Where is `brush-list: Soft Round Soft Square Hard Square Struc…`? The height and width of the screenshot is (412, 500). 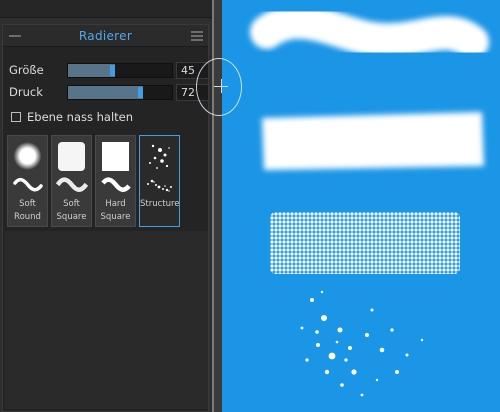 brush-list: Soft Round Soft Square Hard Square Struc… is located at coordinates (93, 181).